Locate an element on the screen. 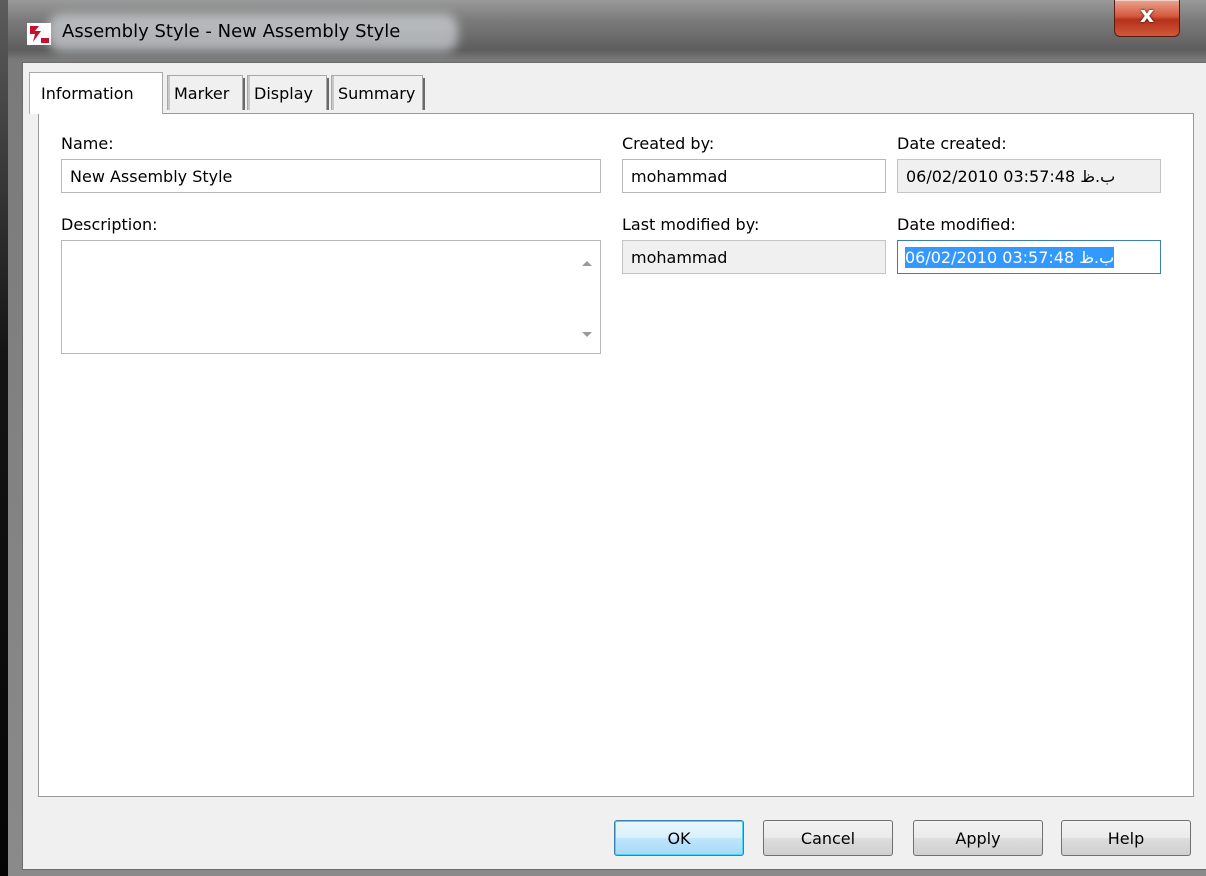 This screenshot has width=1206, height=876. last-modified-by-field: mohammad is located at coordinates (754, 257).